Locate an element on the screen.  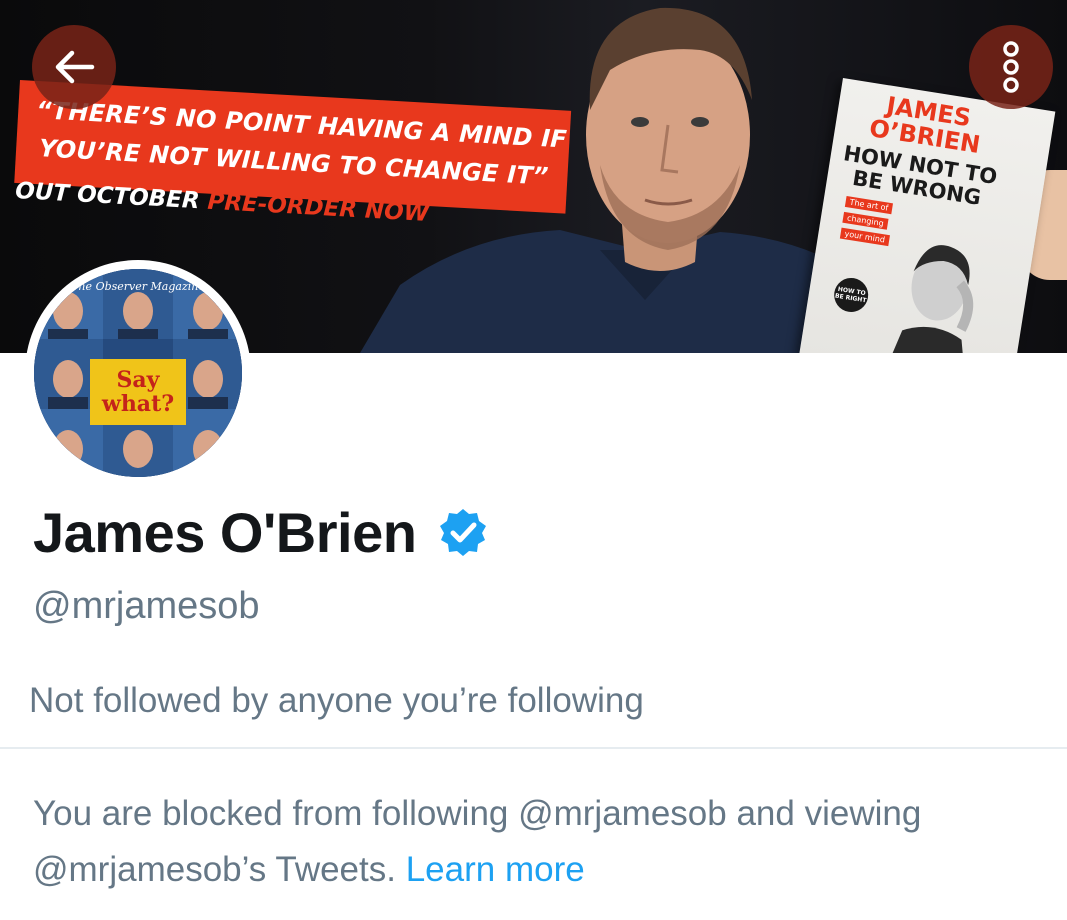
avatar-image: The Observer Magazine Say what? is located at coordinates (138, 373).